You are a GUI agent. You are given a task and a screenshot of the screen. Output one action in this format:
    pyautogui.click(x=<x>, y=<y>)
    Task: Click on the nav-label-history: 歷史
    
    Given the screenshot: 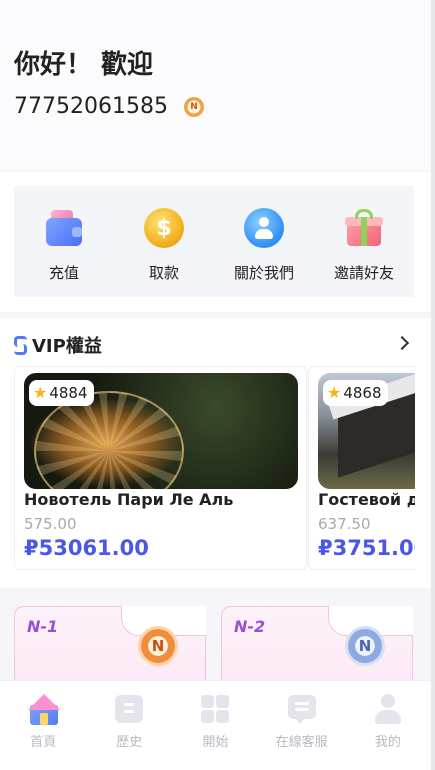 What is the action you would take?
    pyautogui.click(x=129, y=742)
    